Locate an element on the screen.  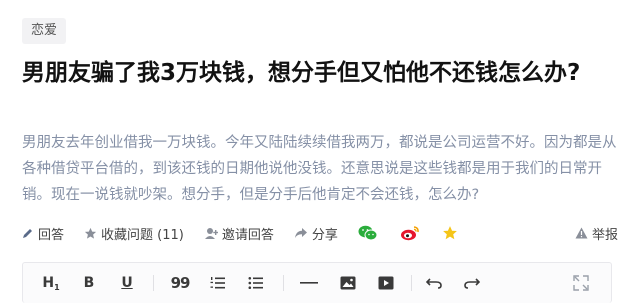
underline-button: U is located at coordinates (127, 283).